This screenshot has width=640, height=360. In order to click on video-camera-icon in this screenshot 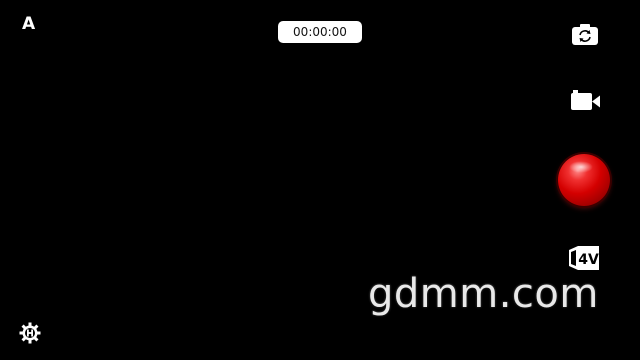, I will do `click(585, 101)`.